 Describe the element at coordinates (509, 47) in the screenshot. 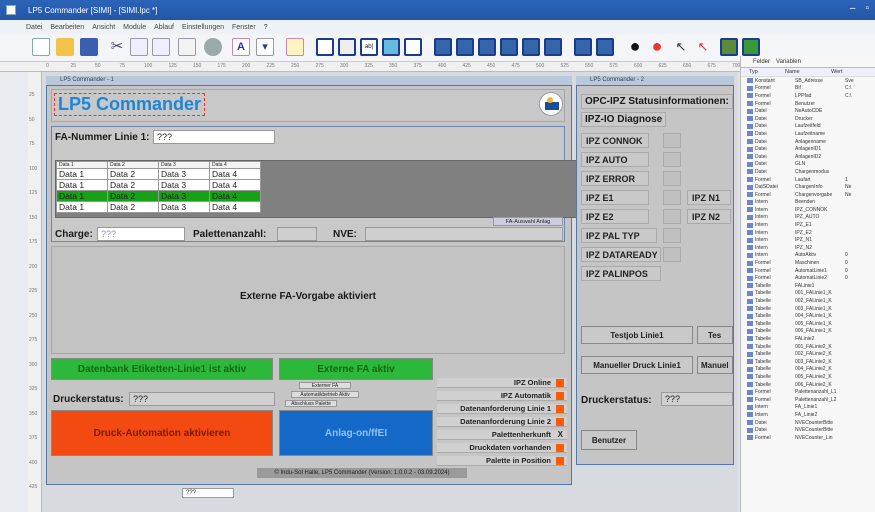

I see `align-top-icon` at that location.